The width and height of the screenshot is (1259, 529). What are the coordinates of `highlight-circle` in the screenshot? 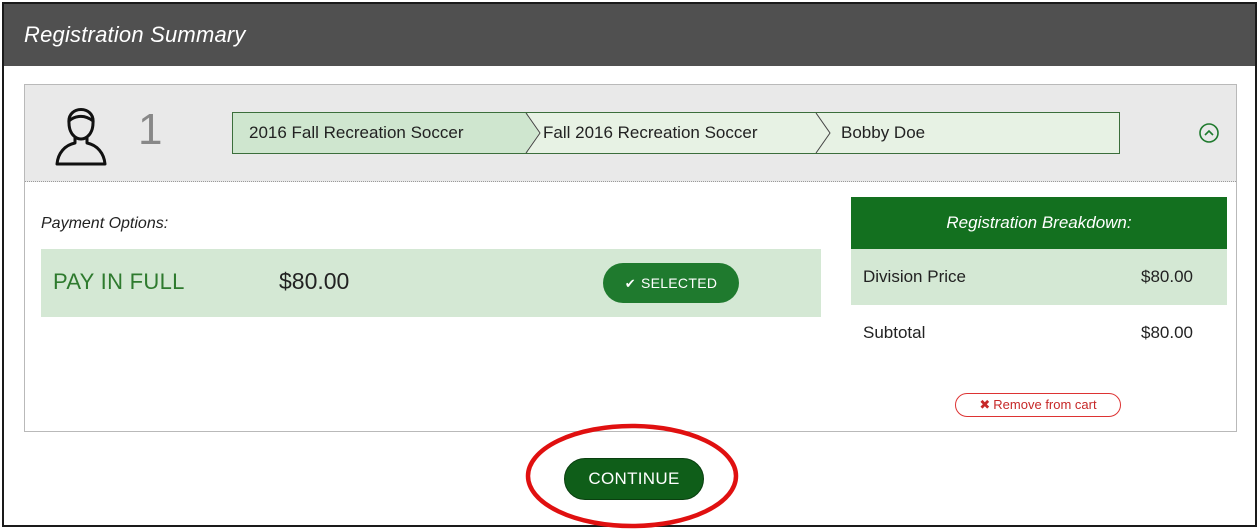 It's located at (632, 475).